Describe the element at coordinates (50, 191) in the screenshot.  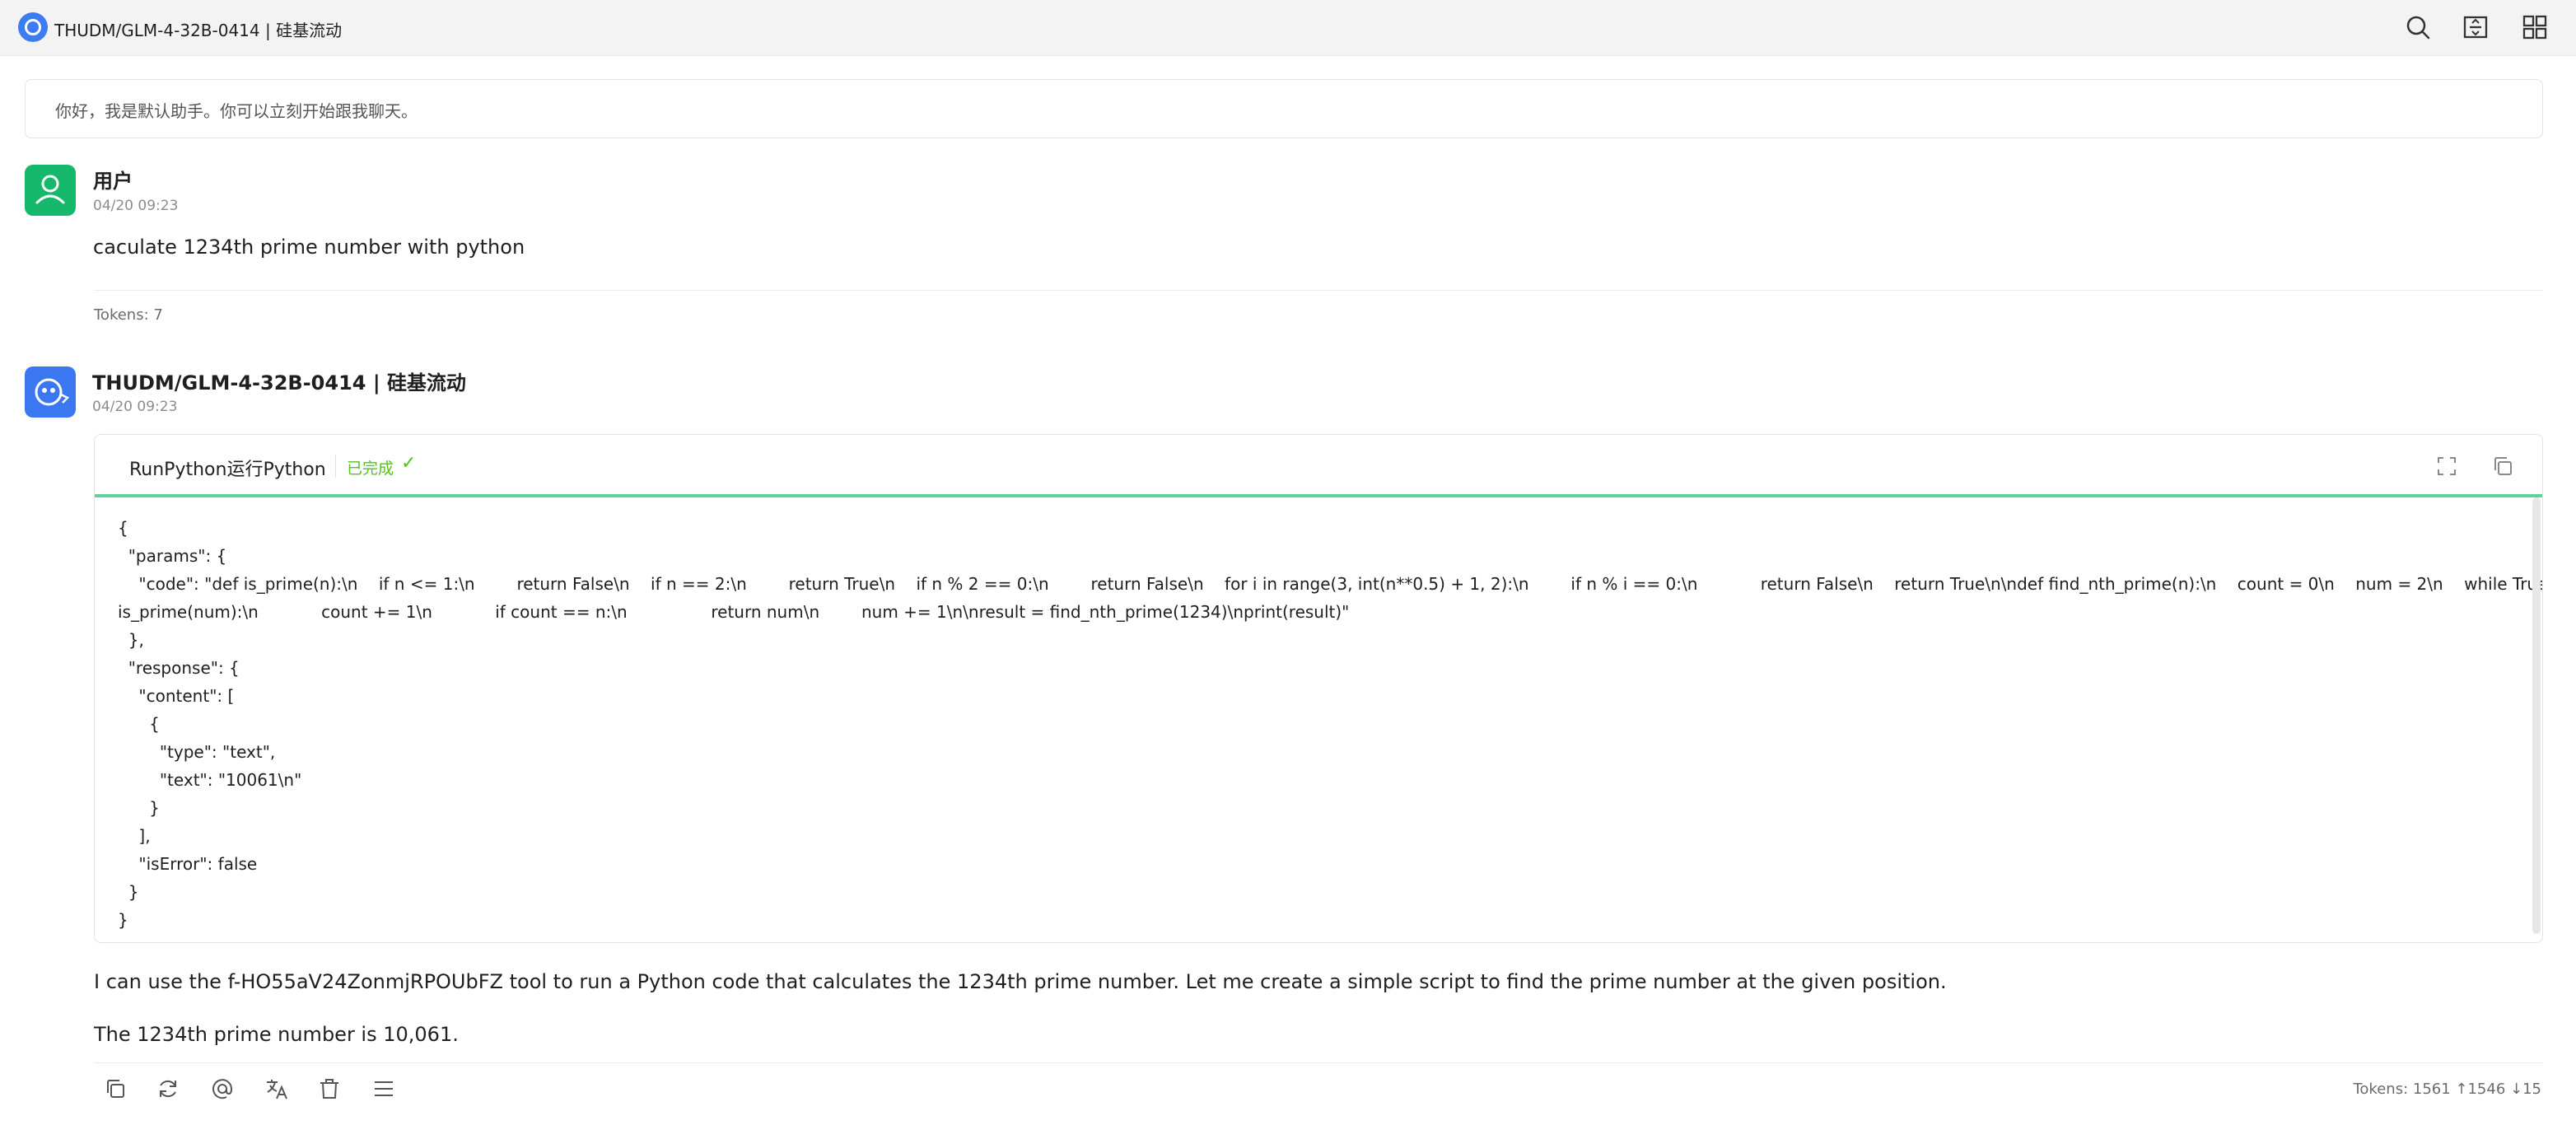
I see `user-avatar` at that location.